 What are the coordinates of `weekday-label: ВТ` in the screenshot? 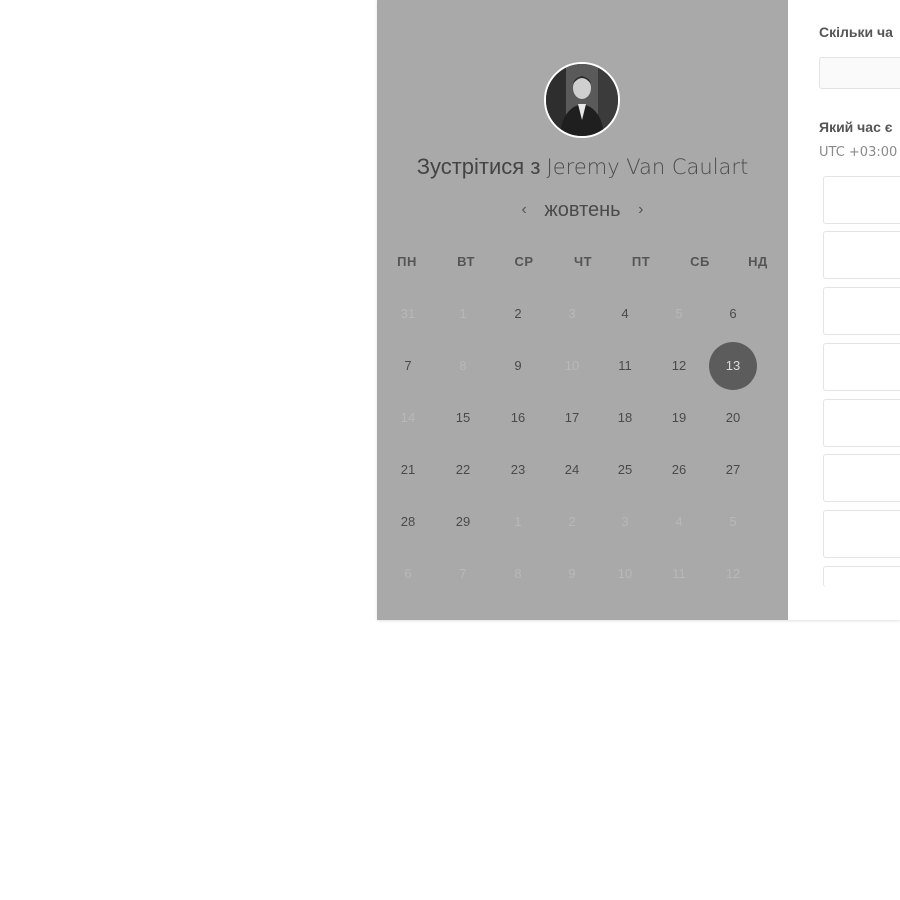 It's located at (466, 261).